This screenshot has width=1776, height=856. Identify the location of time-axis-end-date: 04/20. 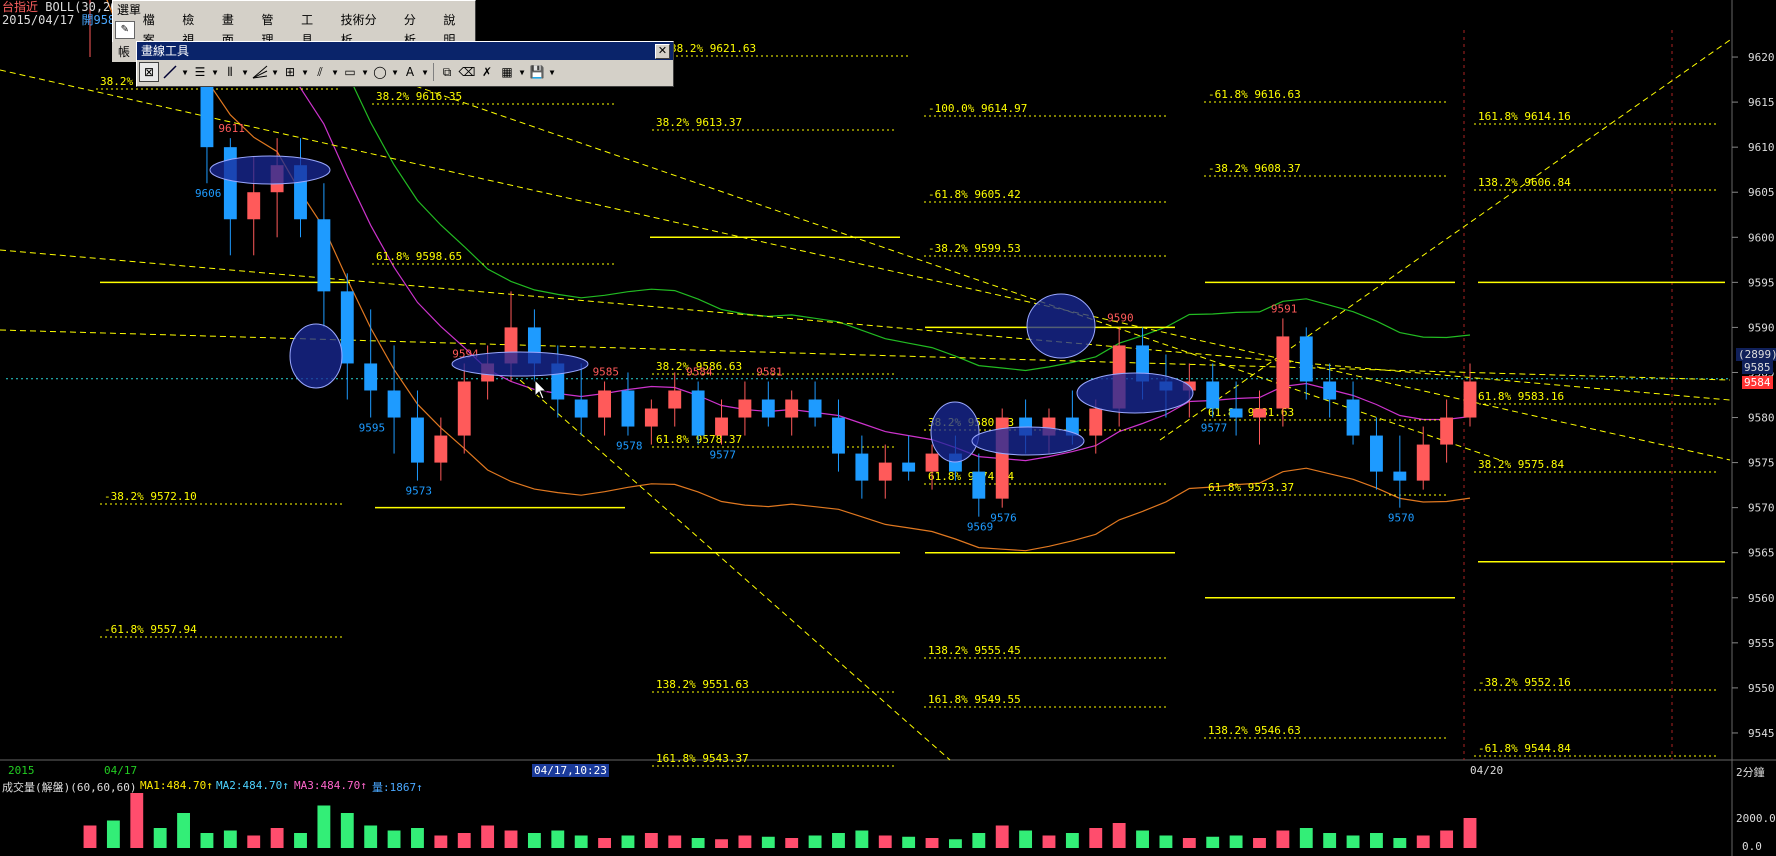
(1487, 770).